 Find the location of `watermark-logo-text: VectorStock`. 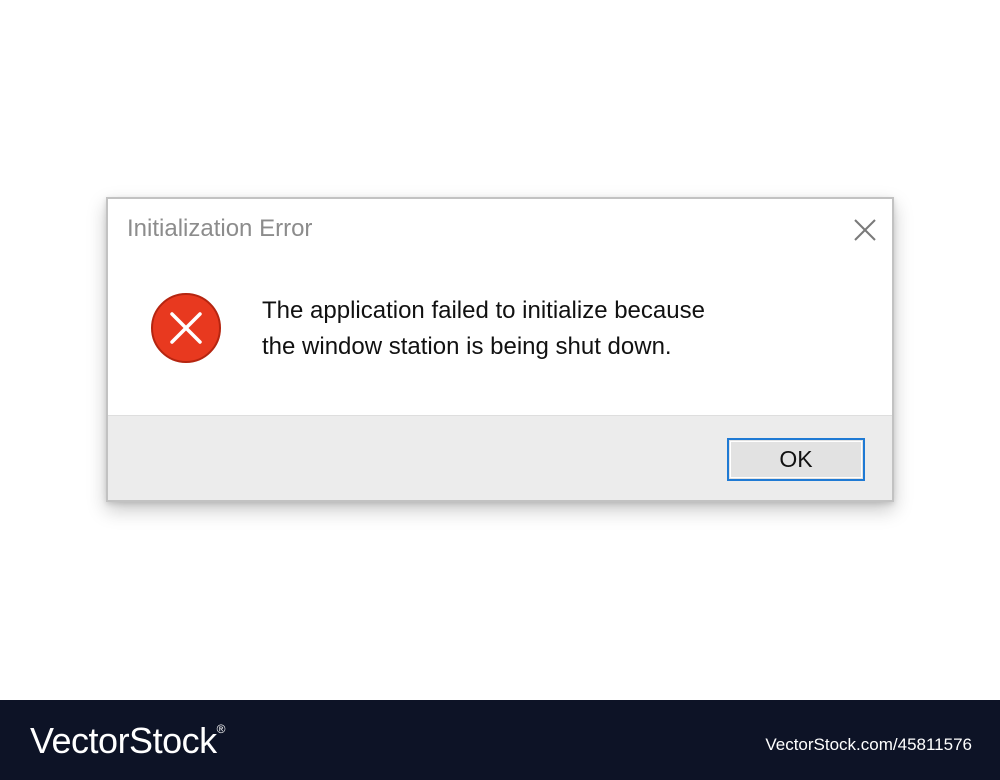

watermark-logo-text: VectorStock is located at coordinates (123, 740).